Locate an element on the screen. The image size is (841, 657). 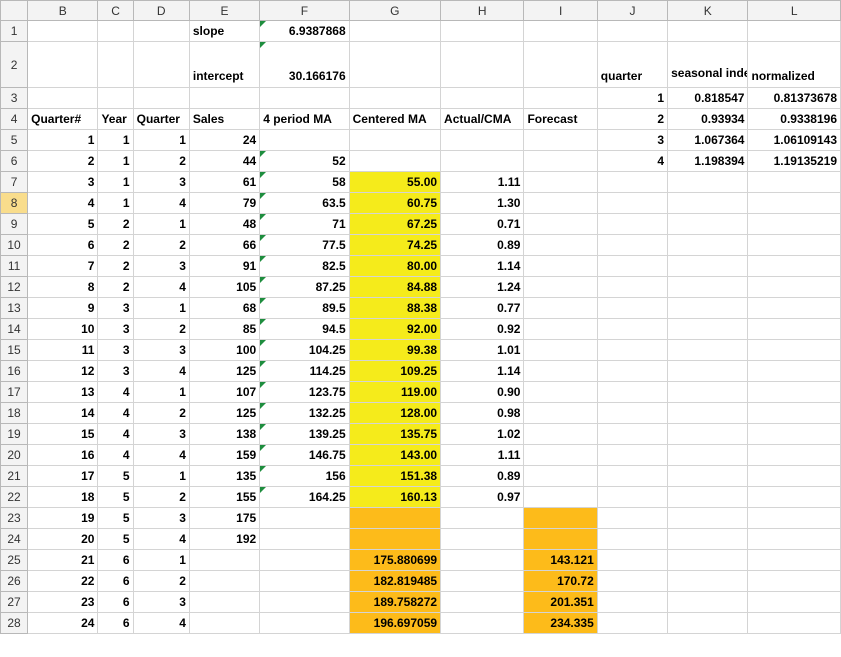
cell-j22 is located at coordinates (632, 497).